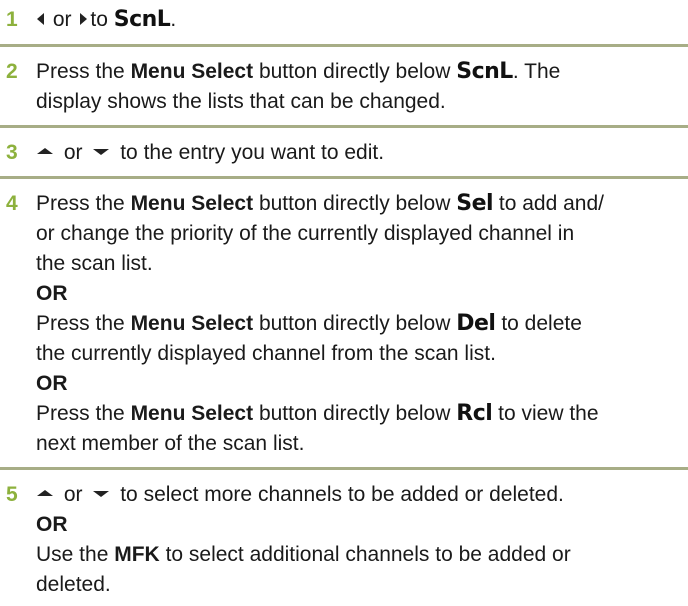 Image resolution: width=688 pixels, height=606 pixels. What do you see at coordinates (12, 71) in the screenshot?
I see `step-number: 2` at bounding box center [12, 71].